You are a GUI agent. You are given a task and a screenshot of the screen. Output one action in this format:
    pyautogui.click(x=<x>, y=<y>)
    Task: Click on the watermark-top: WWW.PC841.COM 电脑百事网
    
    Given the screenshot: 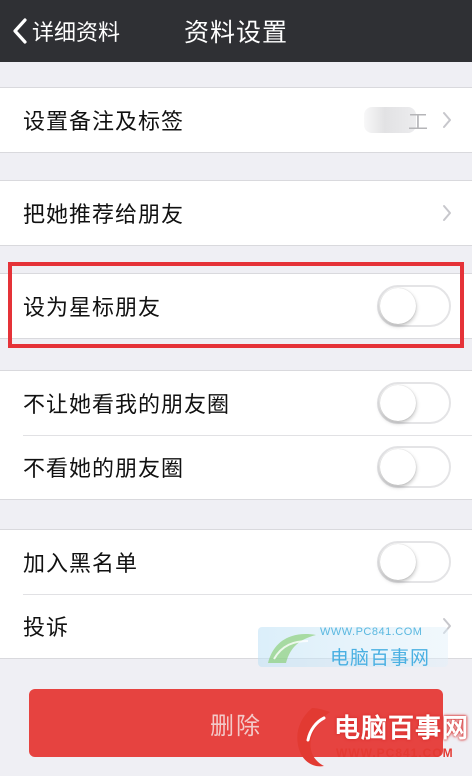 What is the action you would take?
    pyautogui.click(x=353, y=647)
    